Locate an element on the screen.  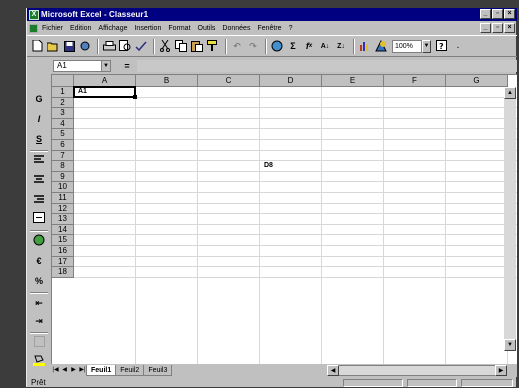
select-all-corner is located at coordinates (63, 81).